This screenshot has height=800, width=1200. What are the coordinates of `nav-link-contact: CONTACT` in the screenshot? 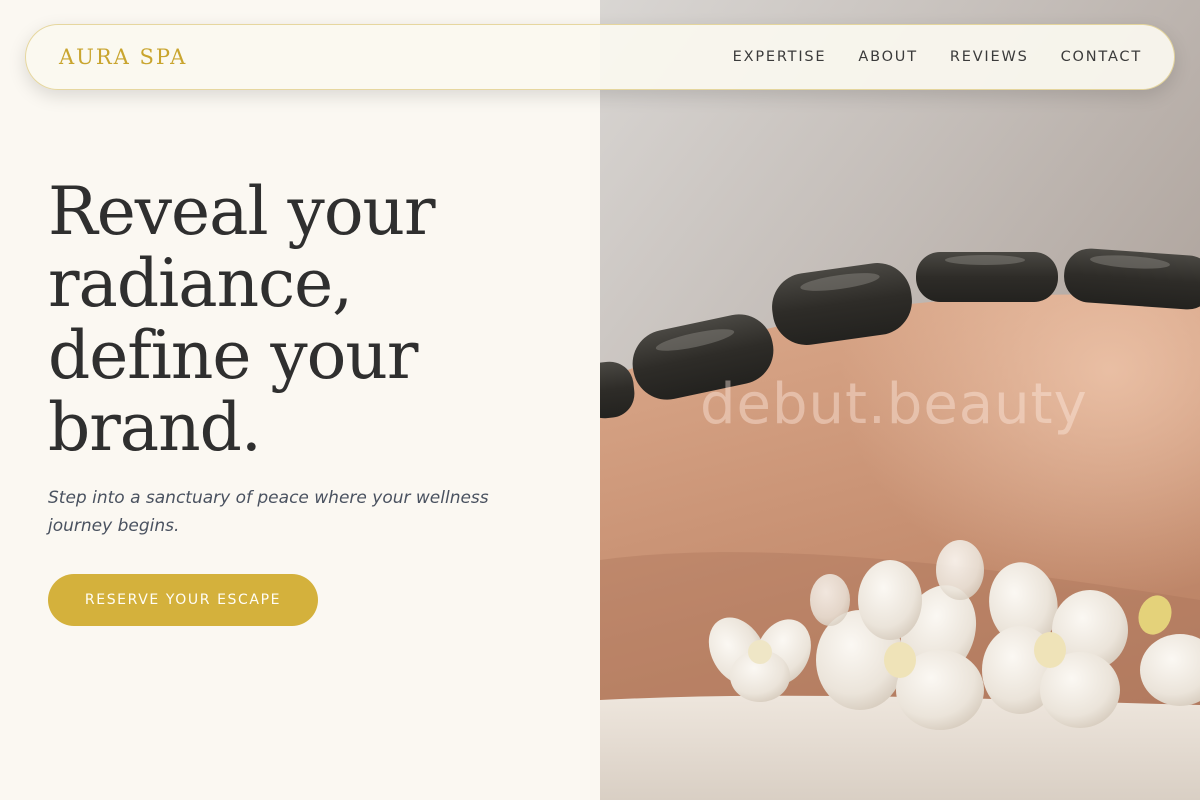 It's located at (1101, 57).